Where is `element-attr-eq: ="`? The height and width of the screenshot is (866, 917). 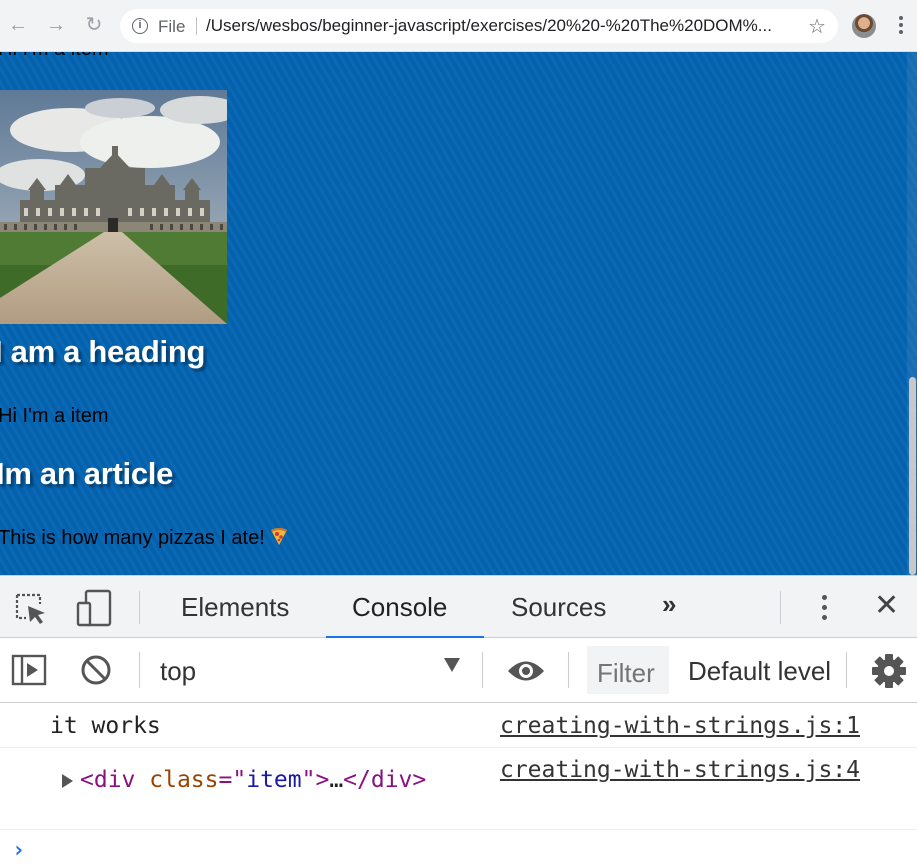
element-attr-eq: =" is located at coordinates (232, 780).